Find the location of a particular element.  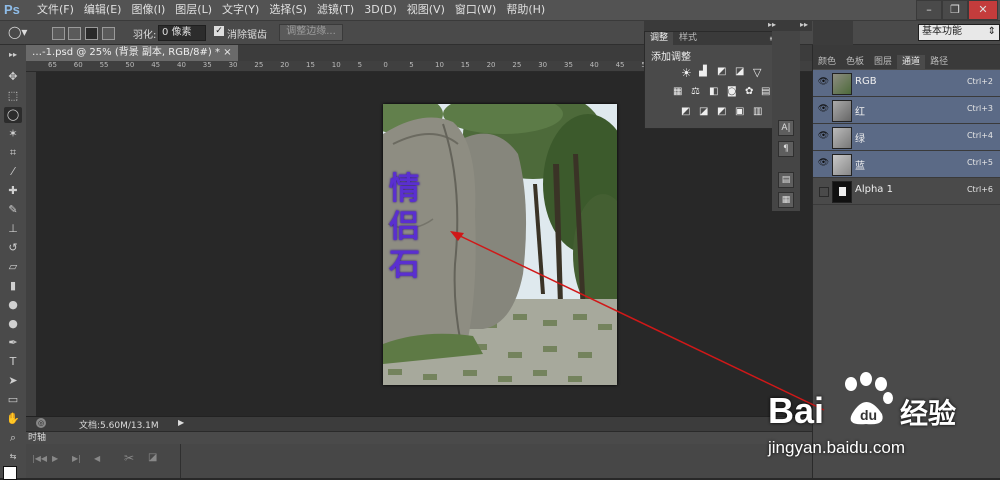

document-tab: …-1.psd @ 25% (背景 副本, RGB/8#) * × is located at coordinates (132, 53).